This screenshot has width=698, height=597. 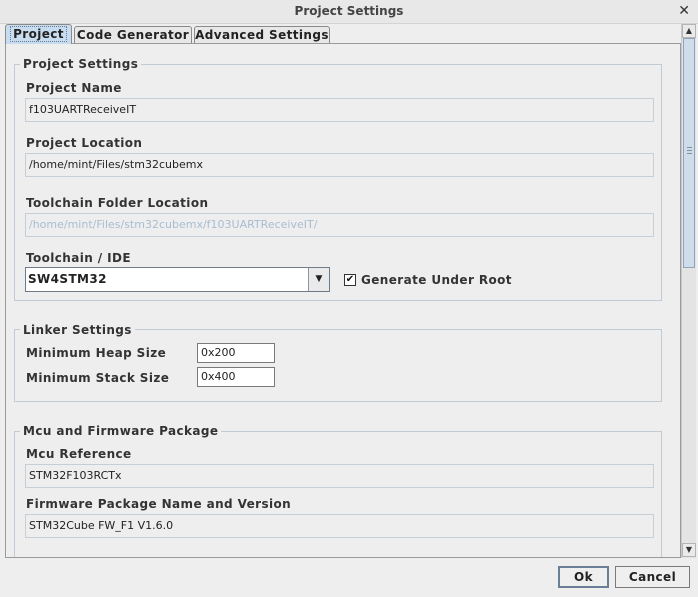 I want to click on project-location-field: /home/mint/Files/stm32cubemx, so click(x=339, y=165).